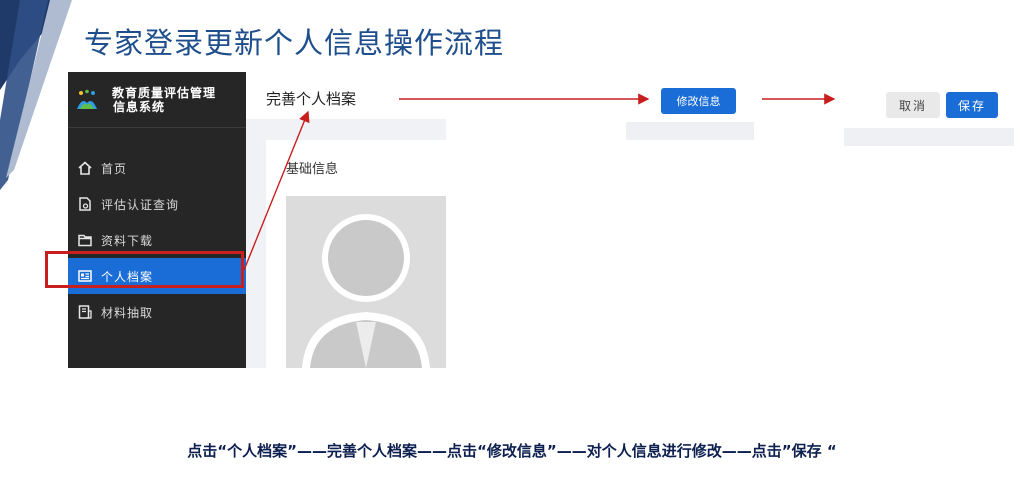 This screenshot has height=504, width=1024. What do you see at coordinates (144, 269) in the screenshot?
I see `highlight-box` at bounding box center [144, 269].